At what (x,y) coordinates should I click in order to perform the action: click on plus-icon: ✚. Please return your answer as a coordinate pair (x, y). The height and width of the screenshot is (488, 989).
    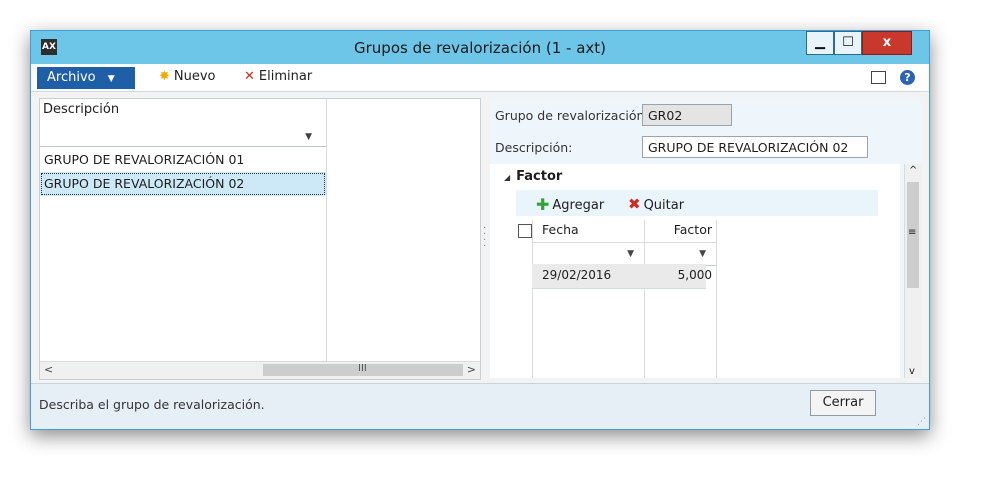
    Looking at the image, I should click on (543, 204).